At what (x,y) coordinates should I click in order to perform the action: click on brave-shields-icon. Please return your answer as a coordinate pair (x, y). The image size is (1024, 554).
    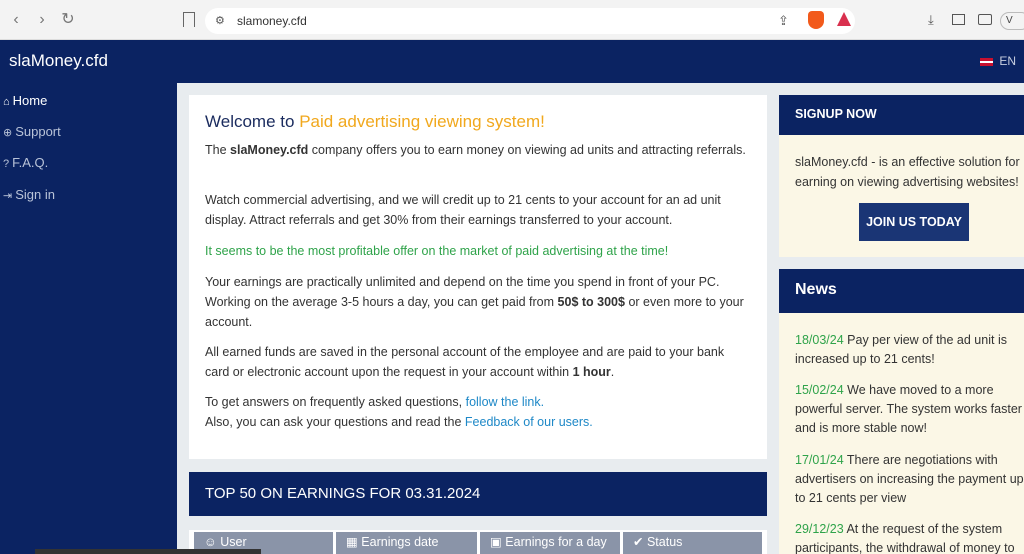
    Looking at the image, I should click on (816, 20).